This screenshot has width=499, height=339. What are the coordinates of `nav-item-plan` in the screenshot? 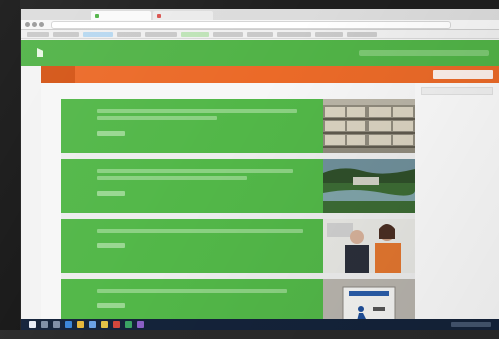 It's located at (343, 74).